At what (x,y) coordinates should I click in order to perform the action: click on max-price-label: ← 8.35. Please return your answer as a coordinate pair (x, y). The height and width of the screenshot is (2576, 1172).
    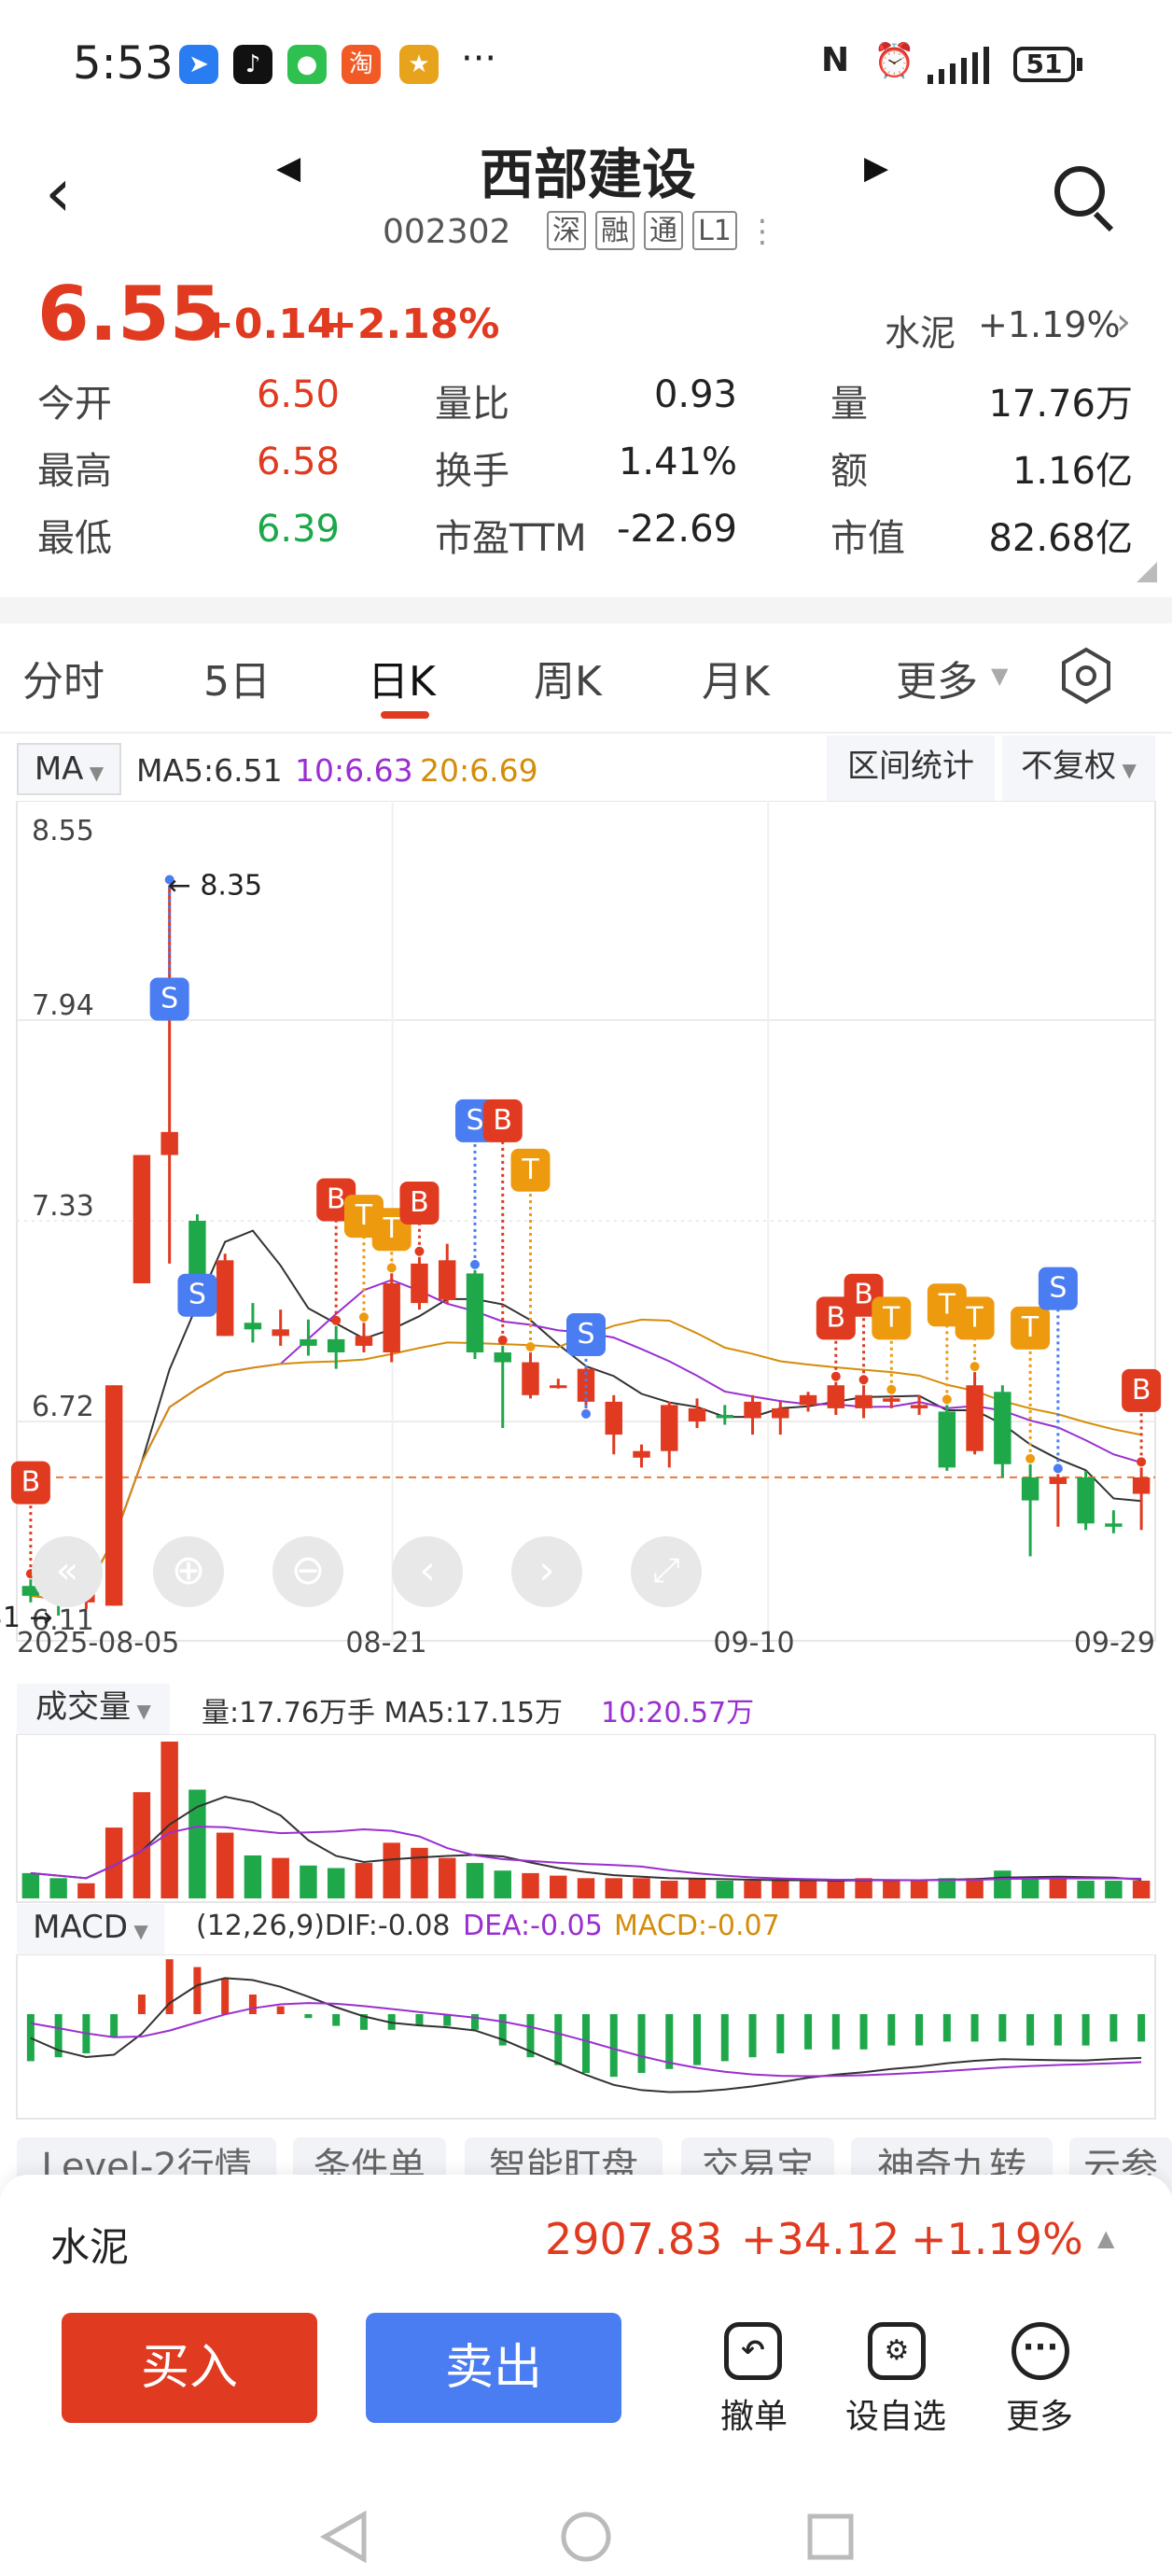
    Looking at the image, I should click on (215, 885).